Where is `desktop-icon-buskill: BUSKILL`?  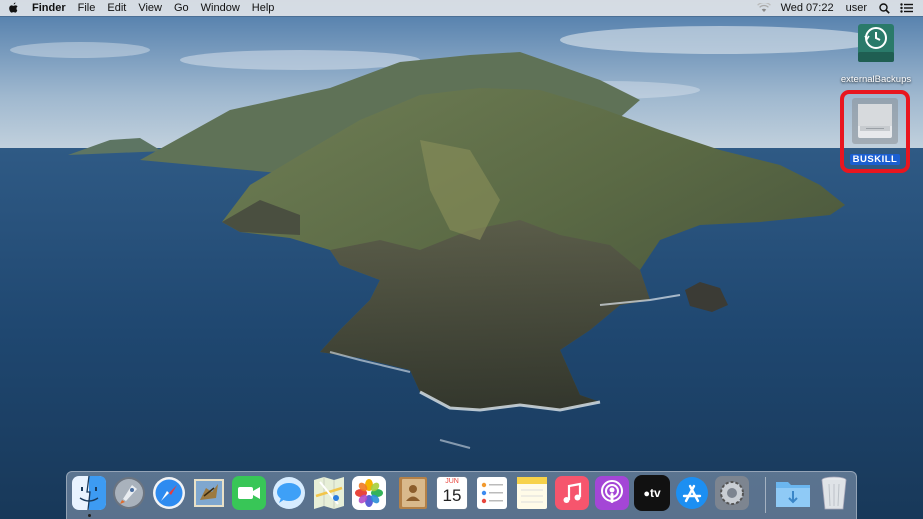
desktop-icon-buskill: BUSKILL is located at coordinates (875, 132).